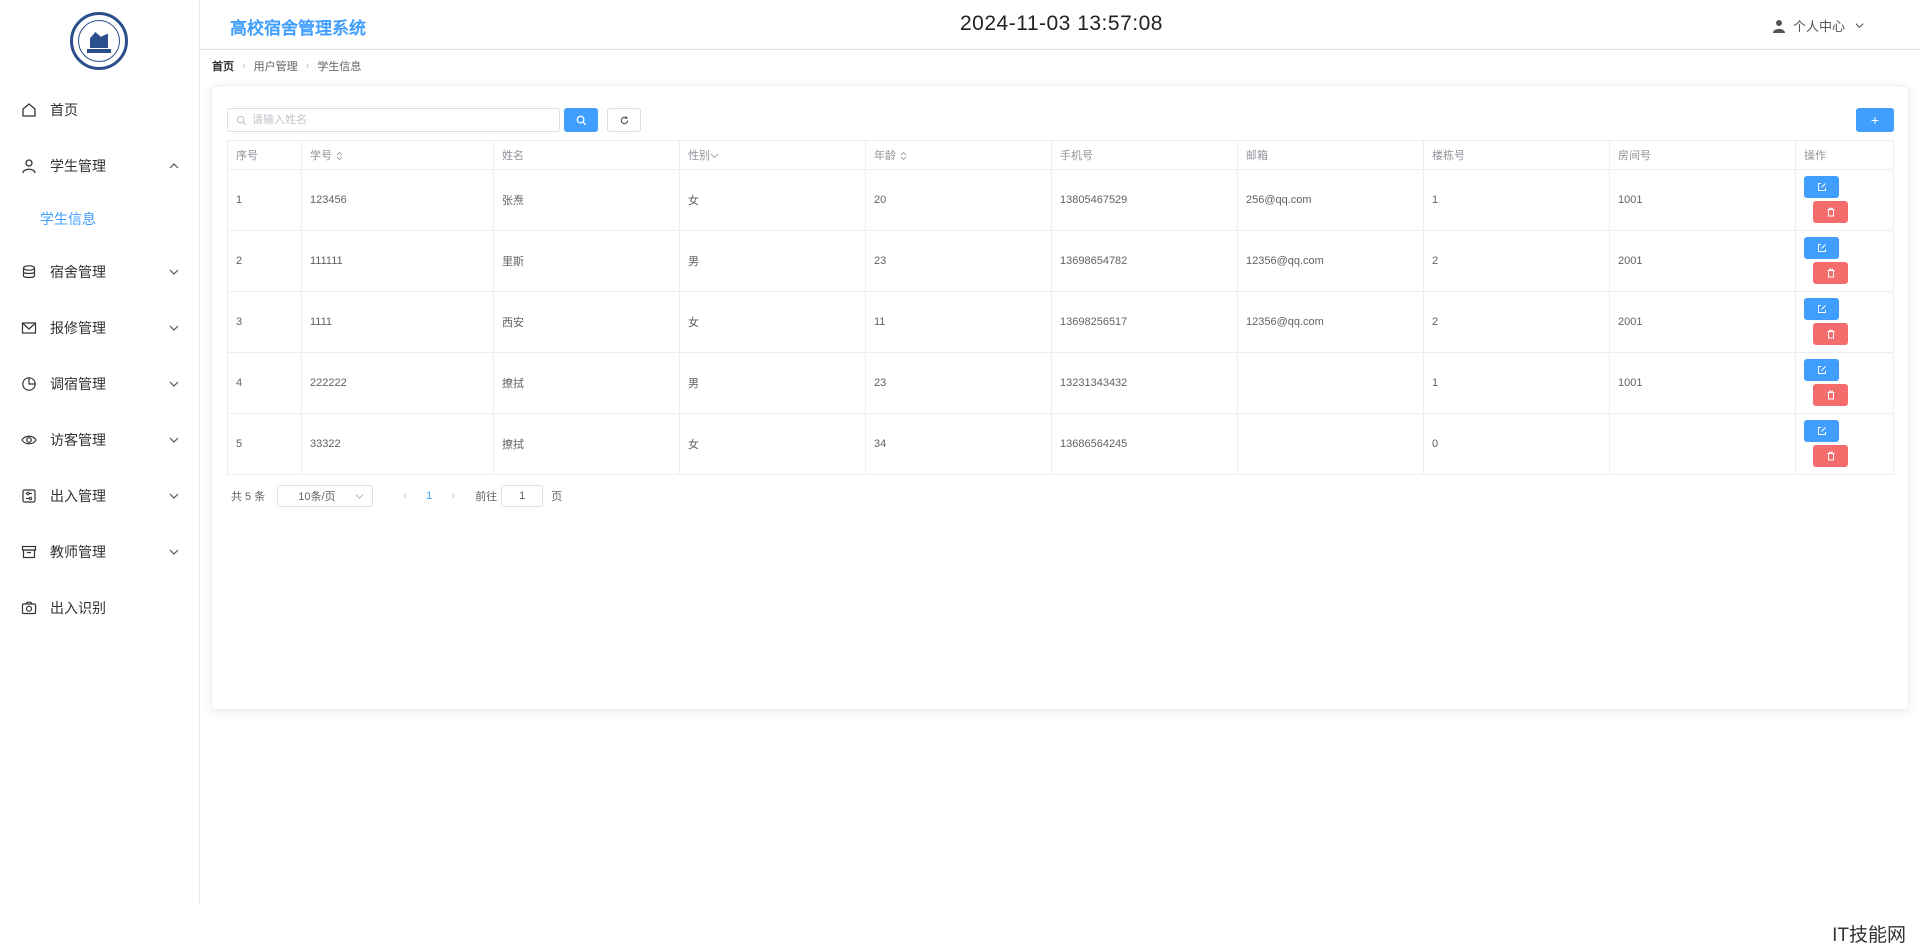  Describe the element at coordinates (1516, 261) in the screenshot. I see `cell-building: 2` at that location.